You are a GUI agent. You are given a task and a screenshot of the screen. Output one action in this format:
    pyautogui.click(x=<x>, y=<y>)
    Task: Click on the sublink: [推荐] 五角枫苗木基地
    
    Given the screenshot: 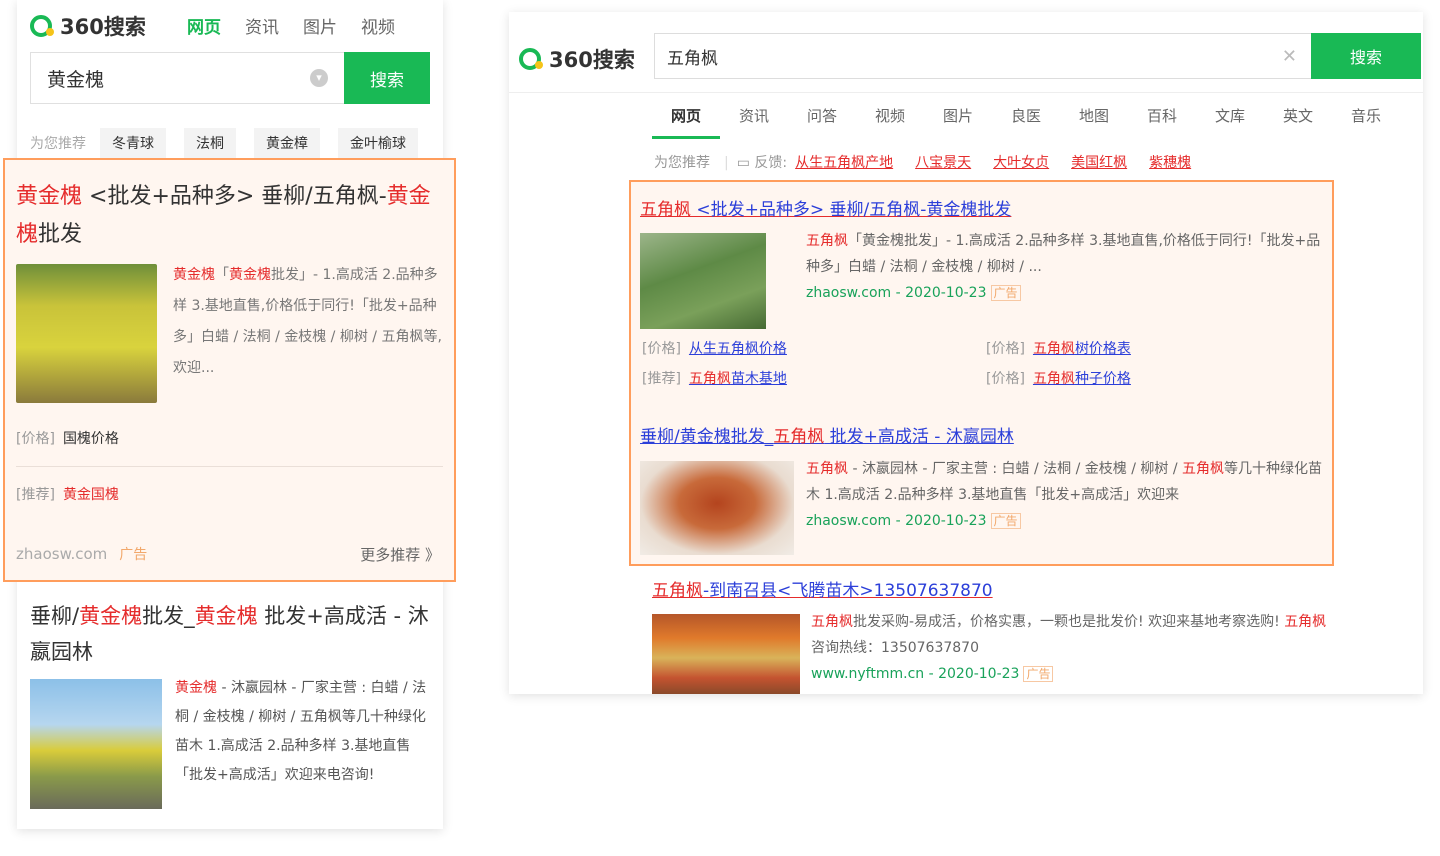 What is the action you would take?
    pyautogui.click(x=714, y=378)
    